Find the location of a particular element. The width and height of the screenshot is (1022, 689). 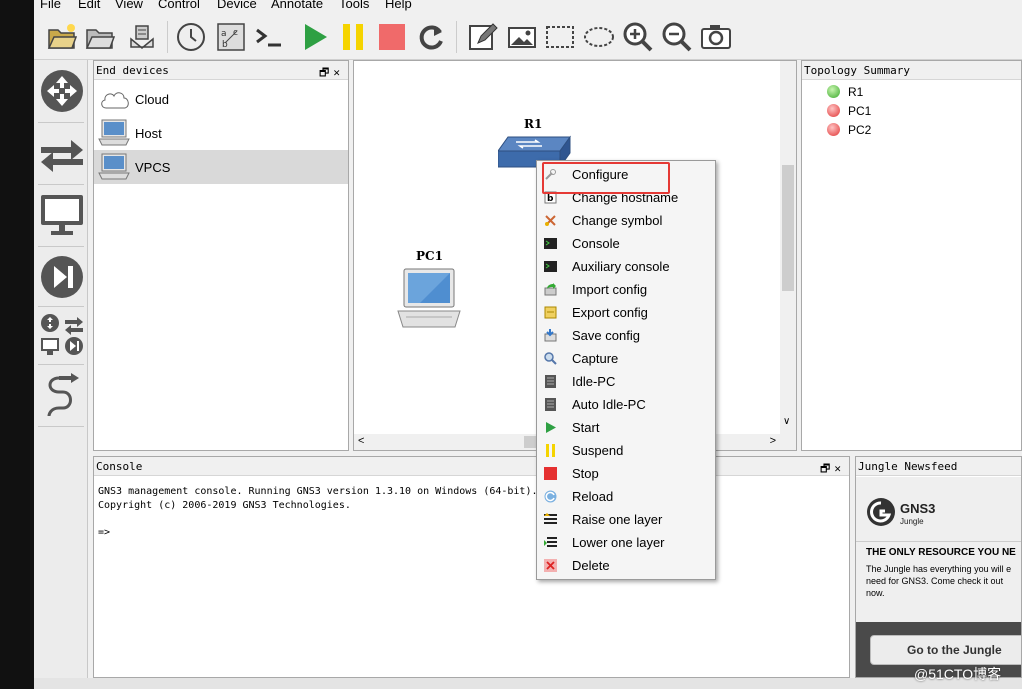

delete-icon is located at coordinates (550, 565).